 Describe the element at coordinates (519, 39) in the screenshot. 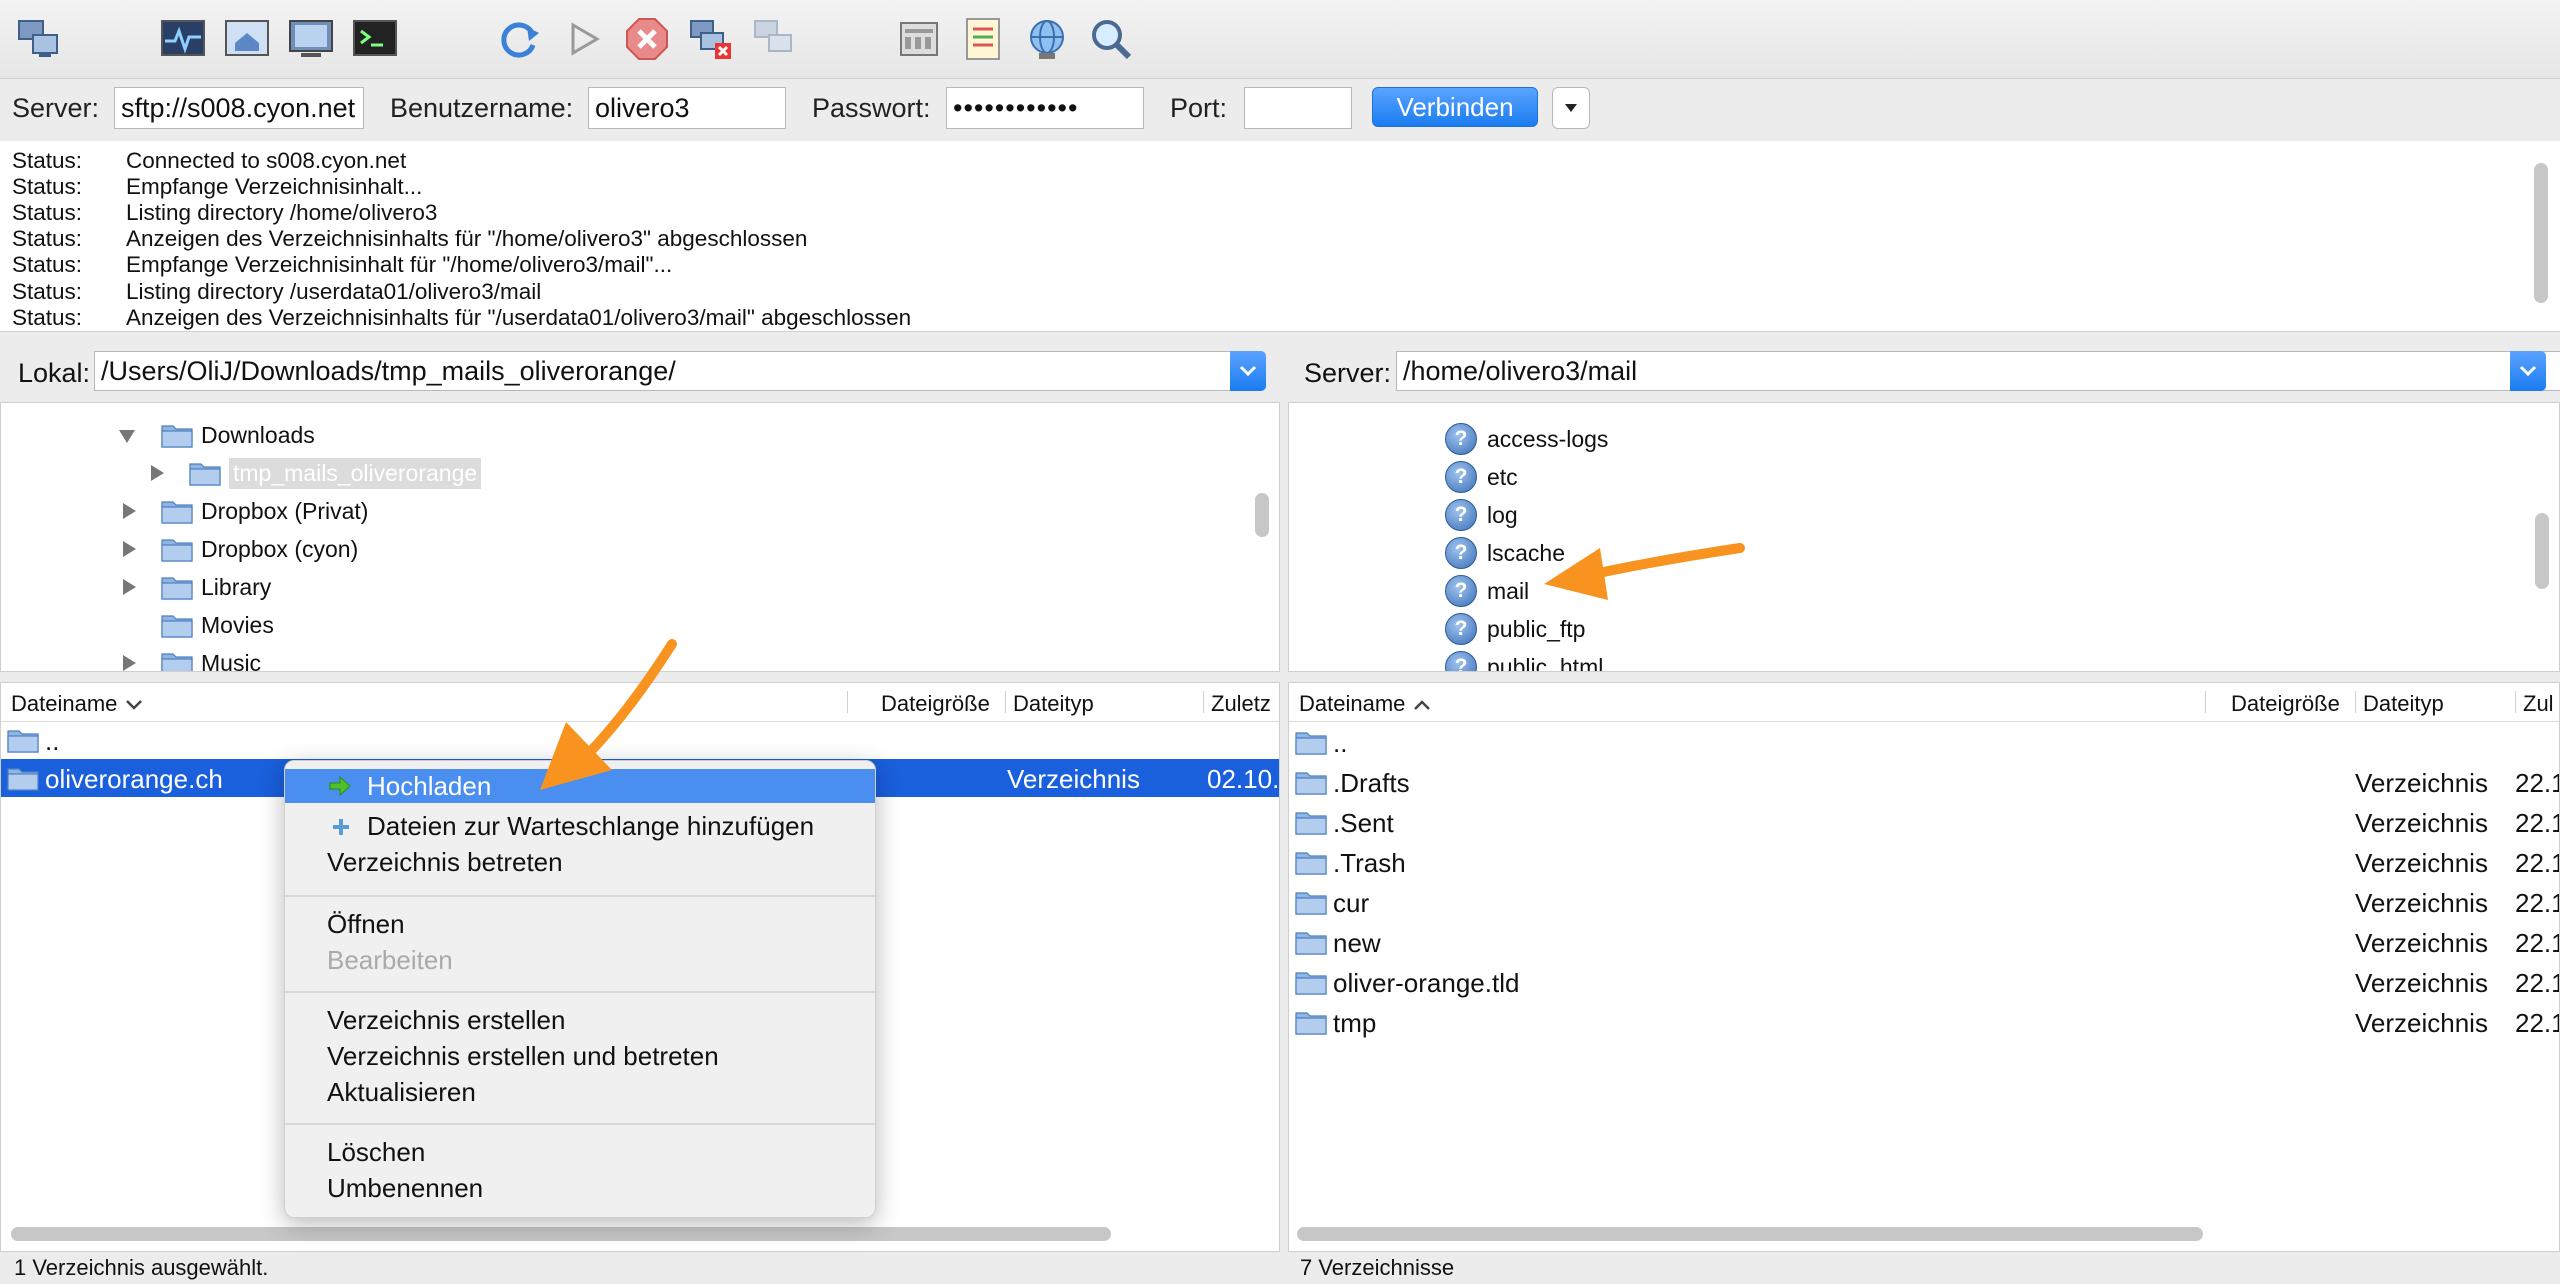

I see `refresh-icon` at that location.